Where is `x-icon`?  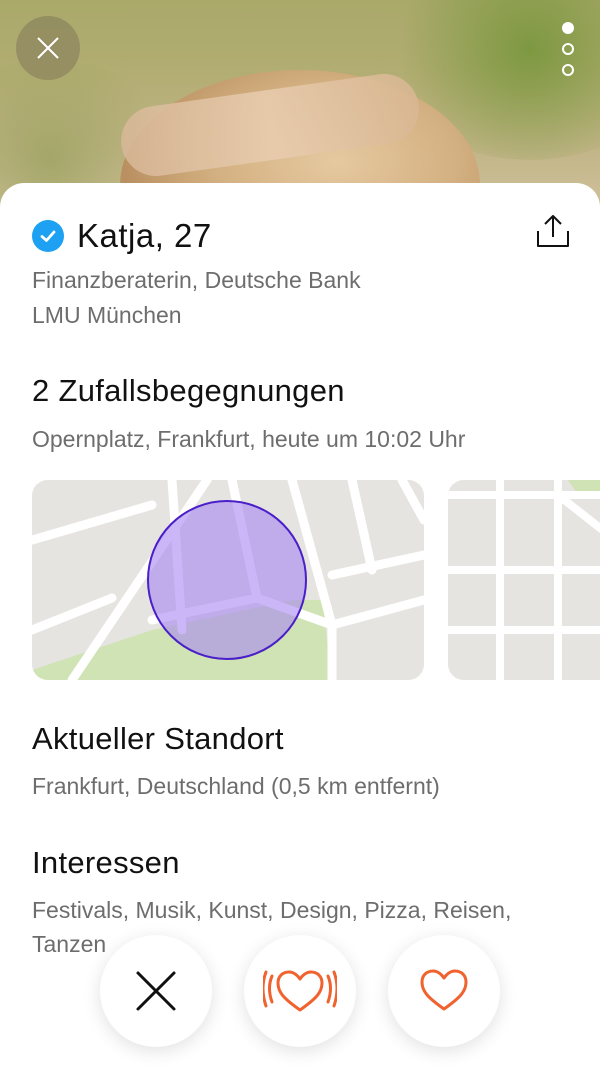
x-icon is located at coordinates (156, 991).